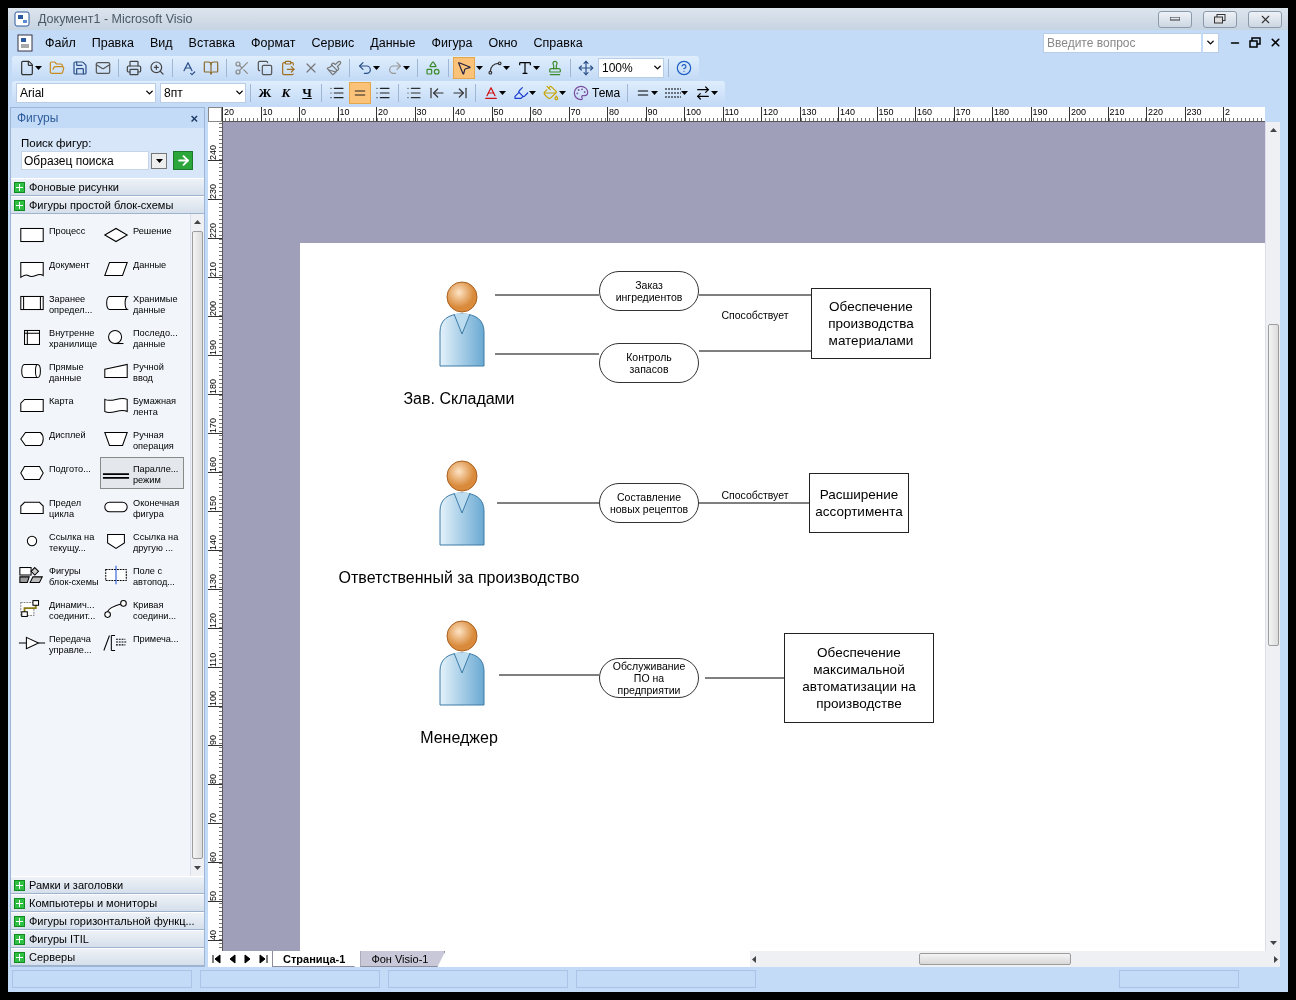 Image resolution: width=1296 pixels, height=1000 pixels. Describe the element at coordinates (459, 738) in the screenshot. I see `role-label: Менеджер` at that location.